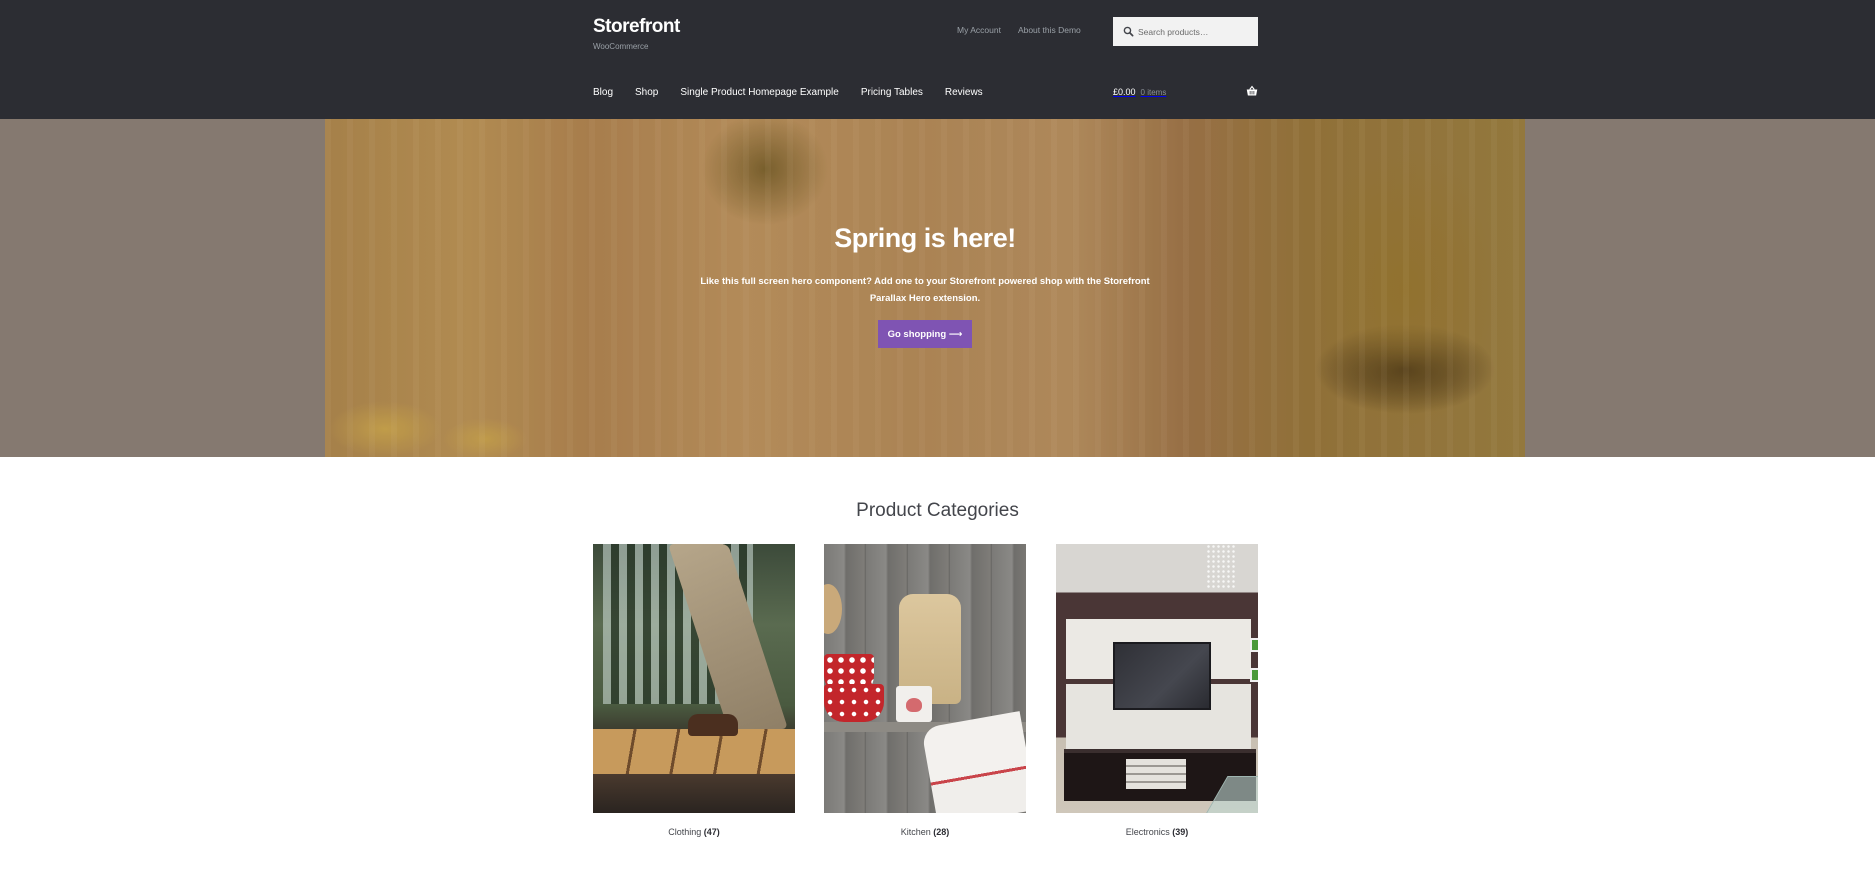 This screenshot has height=890, width=1875. I want to click on category-name: Electronics, so click(1147, 832).